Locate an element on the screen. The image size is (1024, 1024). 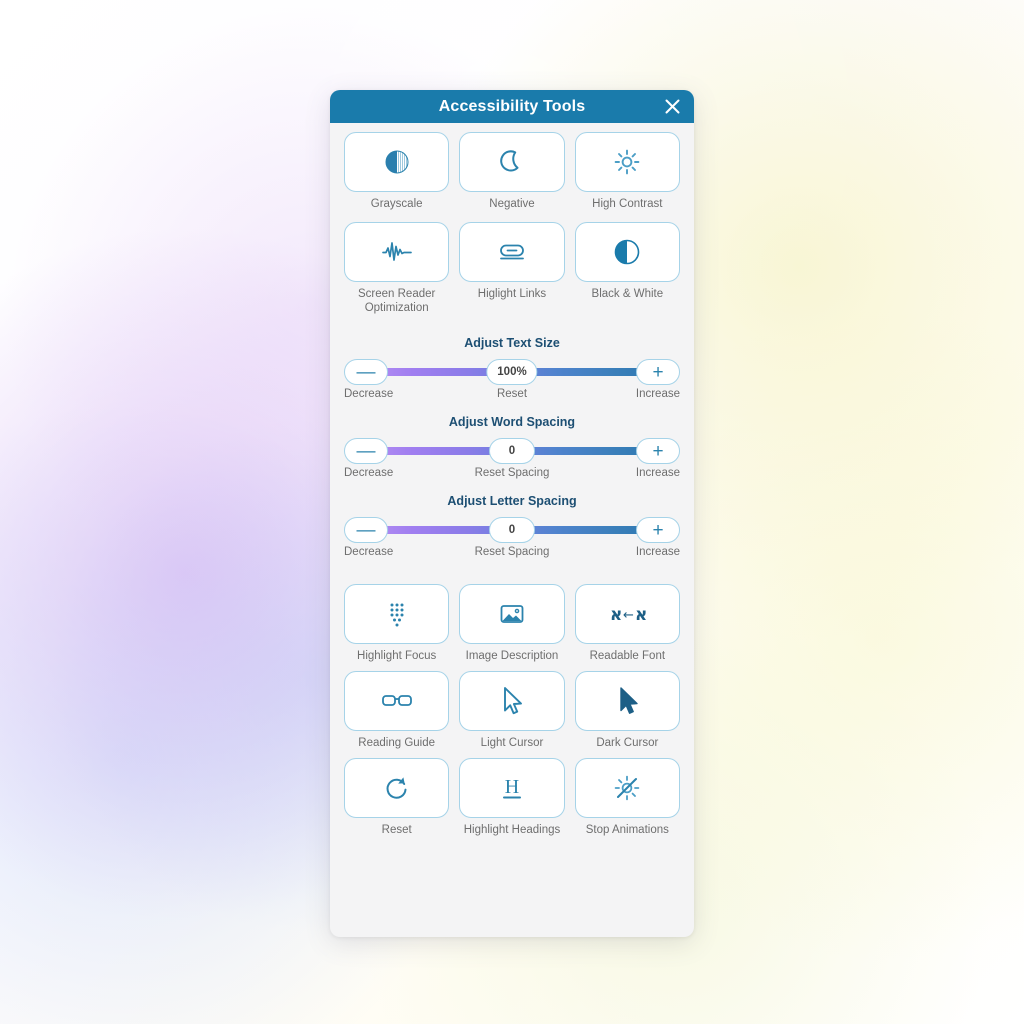
tool-reset: Reset is located at coordinates (397, 797).